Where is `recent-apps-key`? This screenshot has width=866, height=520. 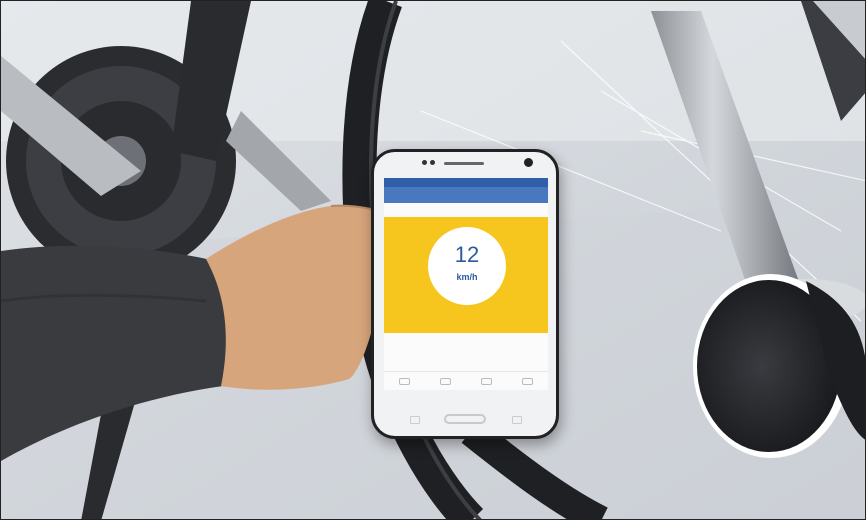 recent-apps-key is located at coordinates (415, 420).